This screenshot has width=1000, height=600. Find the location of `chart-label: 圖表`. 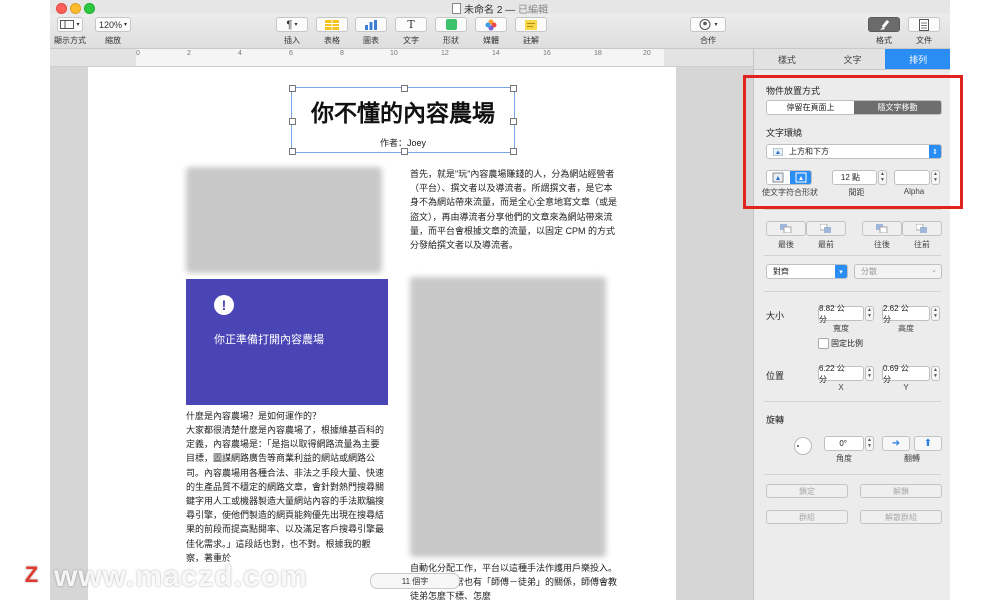

chart-label: 圖表 is located at coordinates (371, 40).